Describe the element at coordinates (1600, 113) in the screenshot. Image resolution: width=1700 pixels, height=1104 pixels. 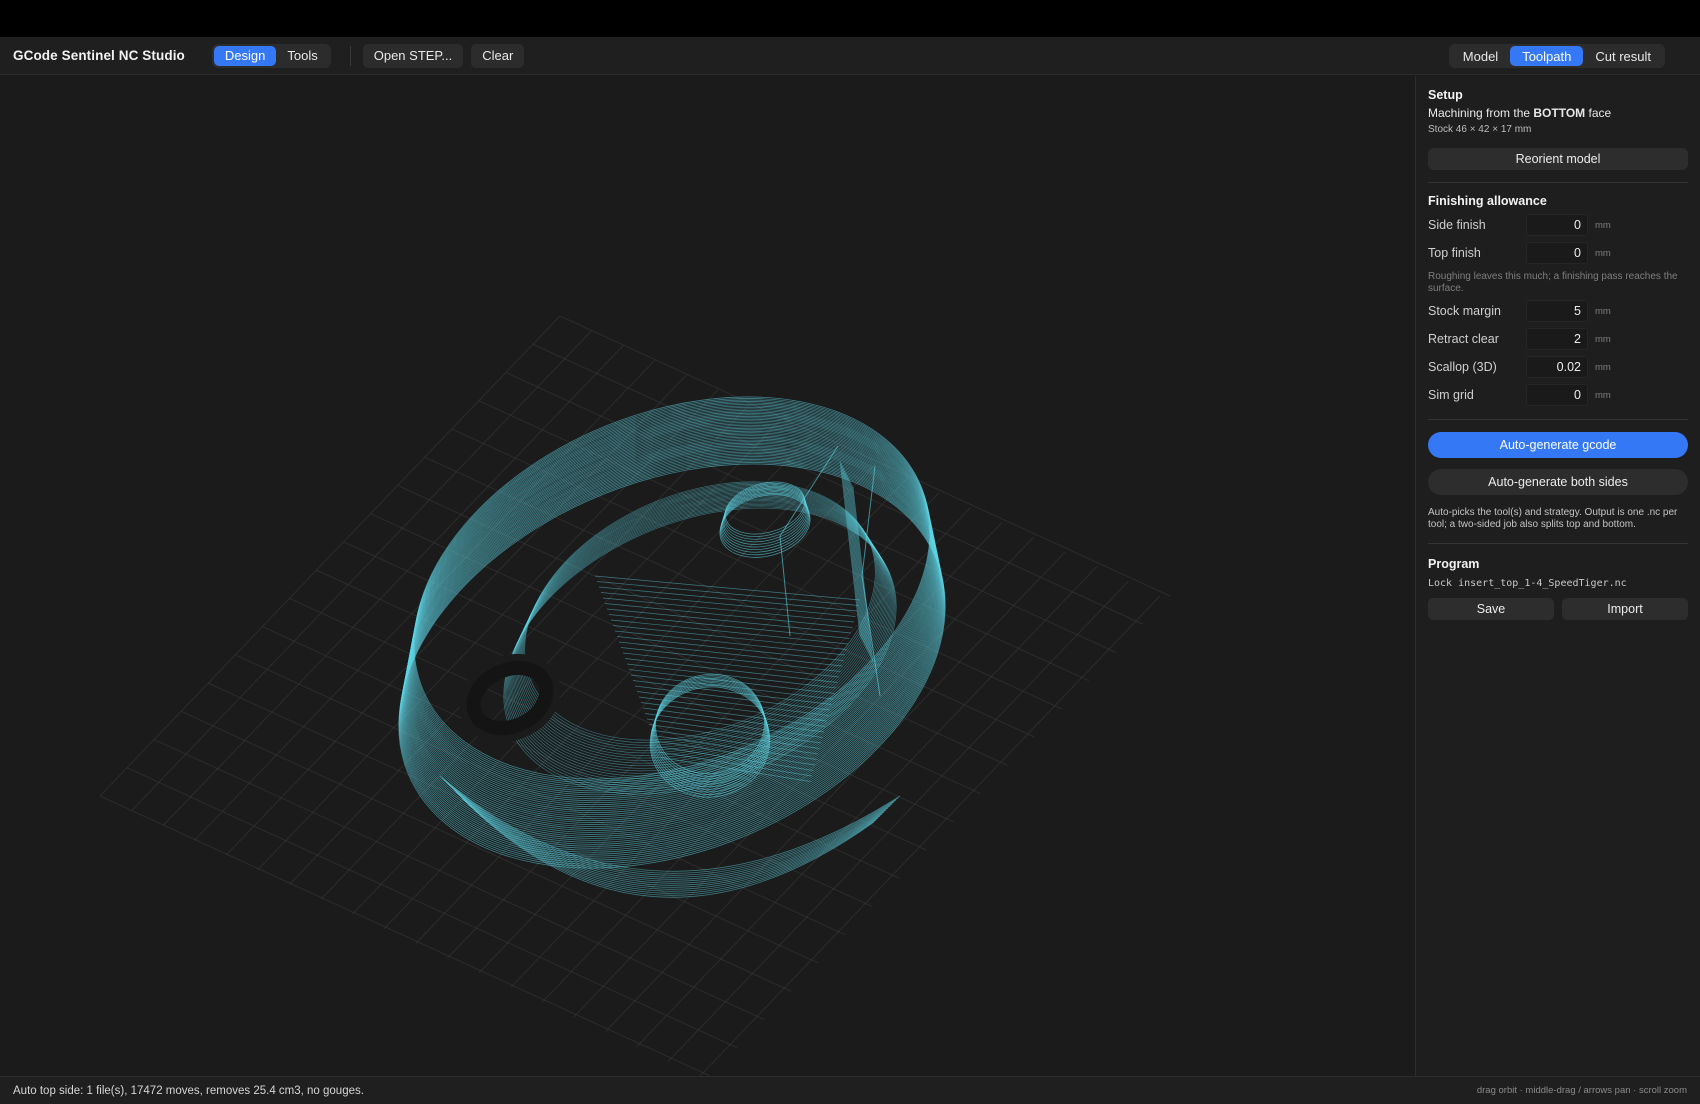
I see `machining-suffix: face` at that location.